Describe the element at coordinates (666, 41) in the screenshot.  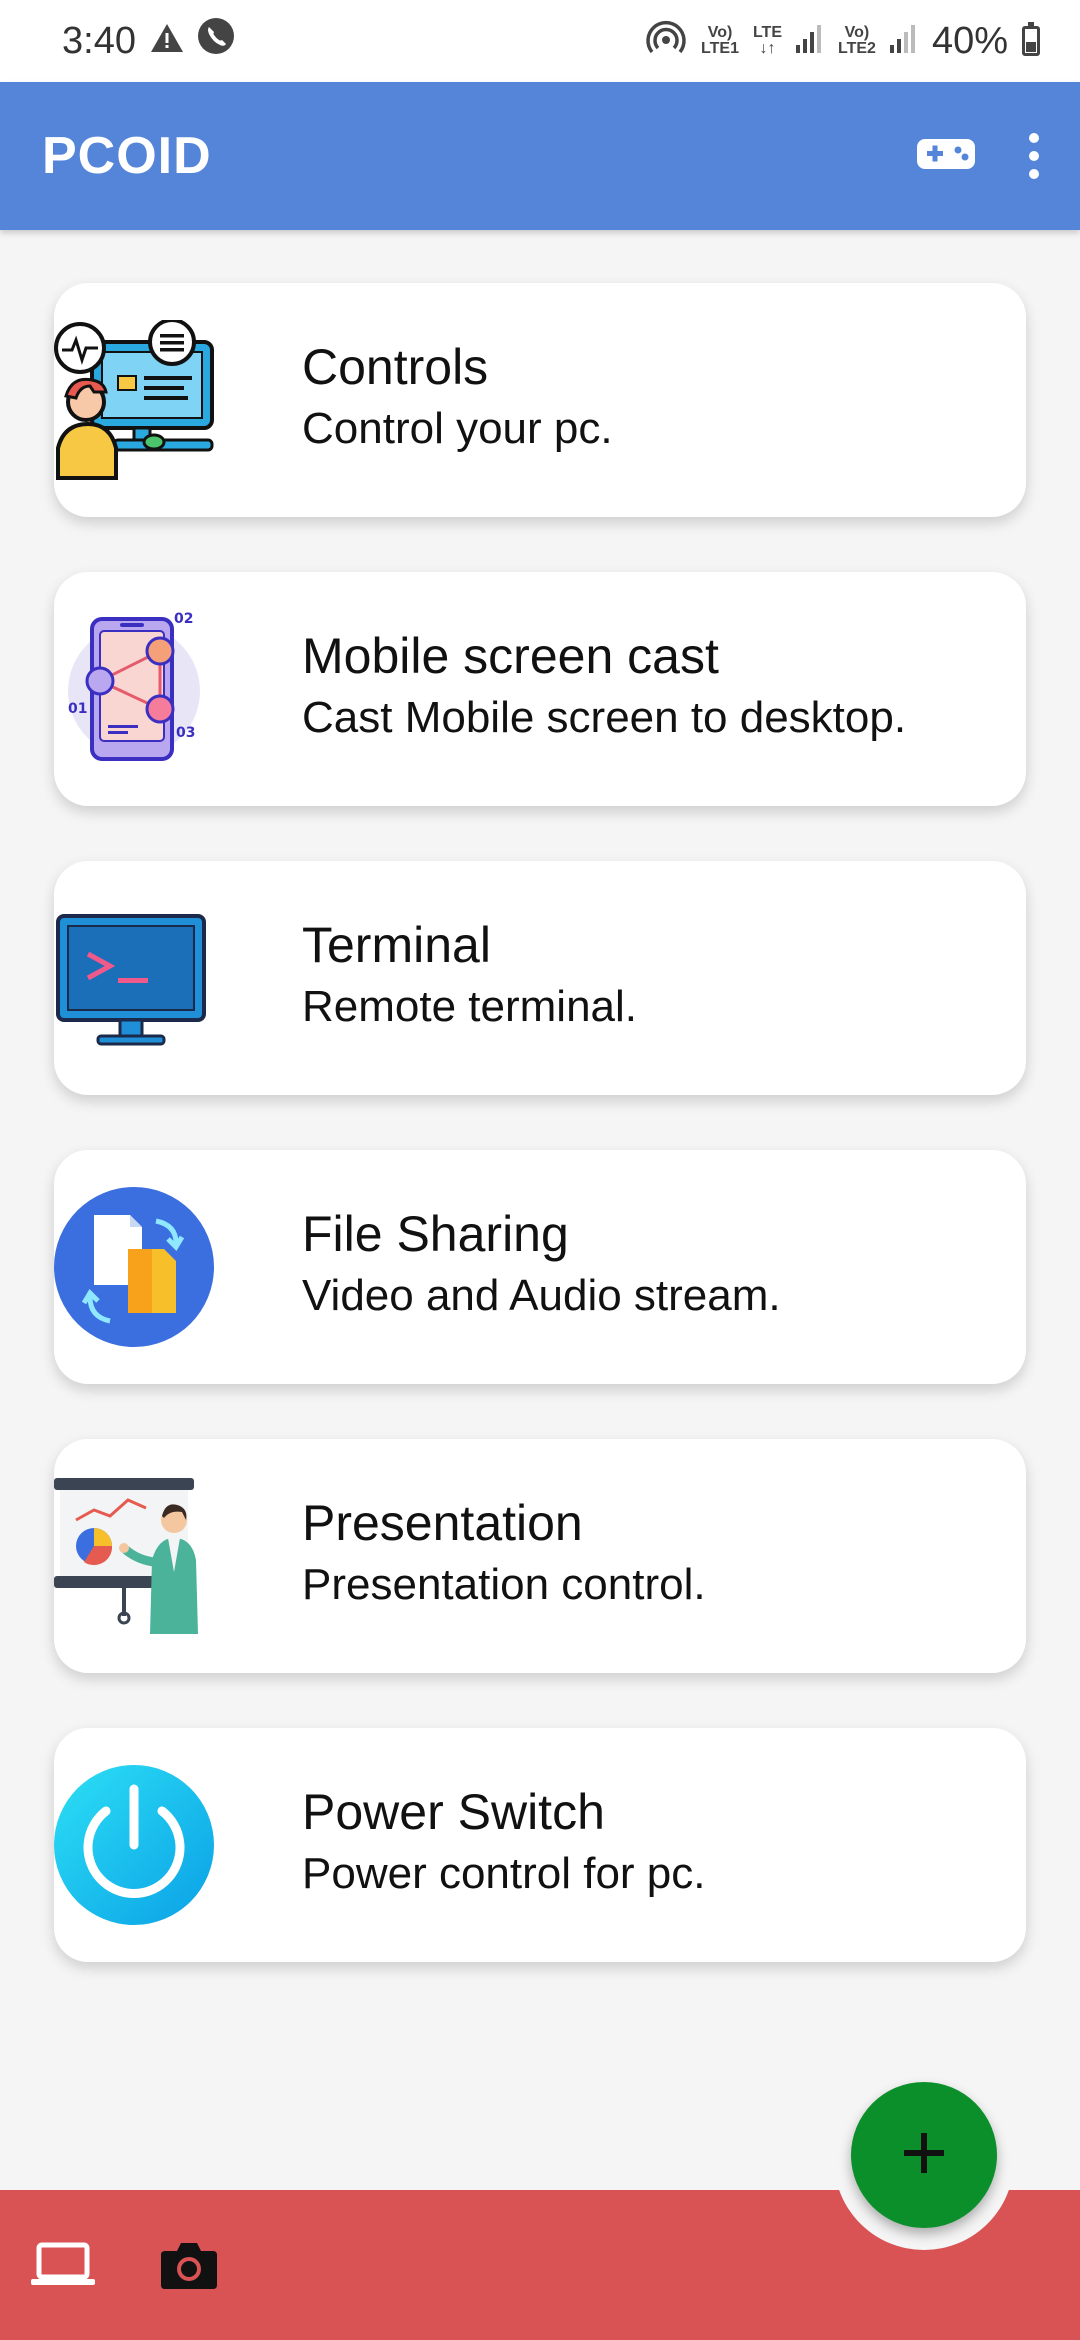
I see `hotspot-icon` at that location.